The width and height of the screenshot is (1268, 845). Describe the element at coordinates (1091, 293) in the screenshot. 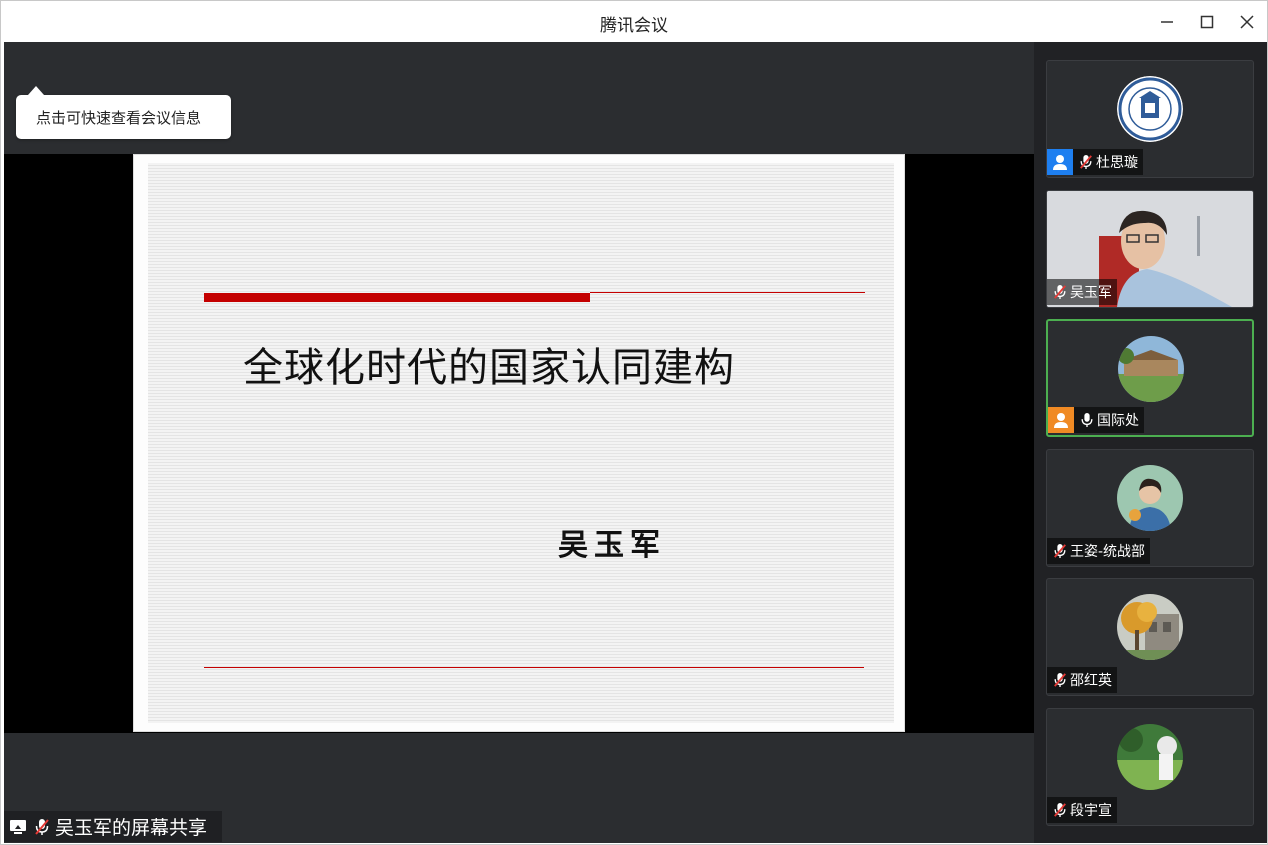

I see `participant-name: 吴玉军` at that location.